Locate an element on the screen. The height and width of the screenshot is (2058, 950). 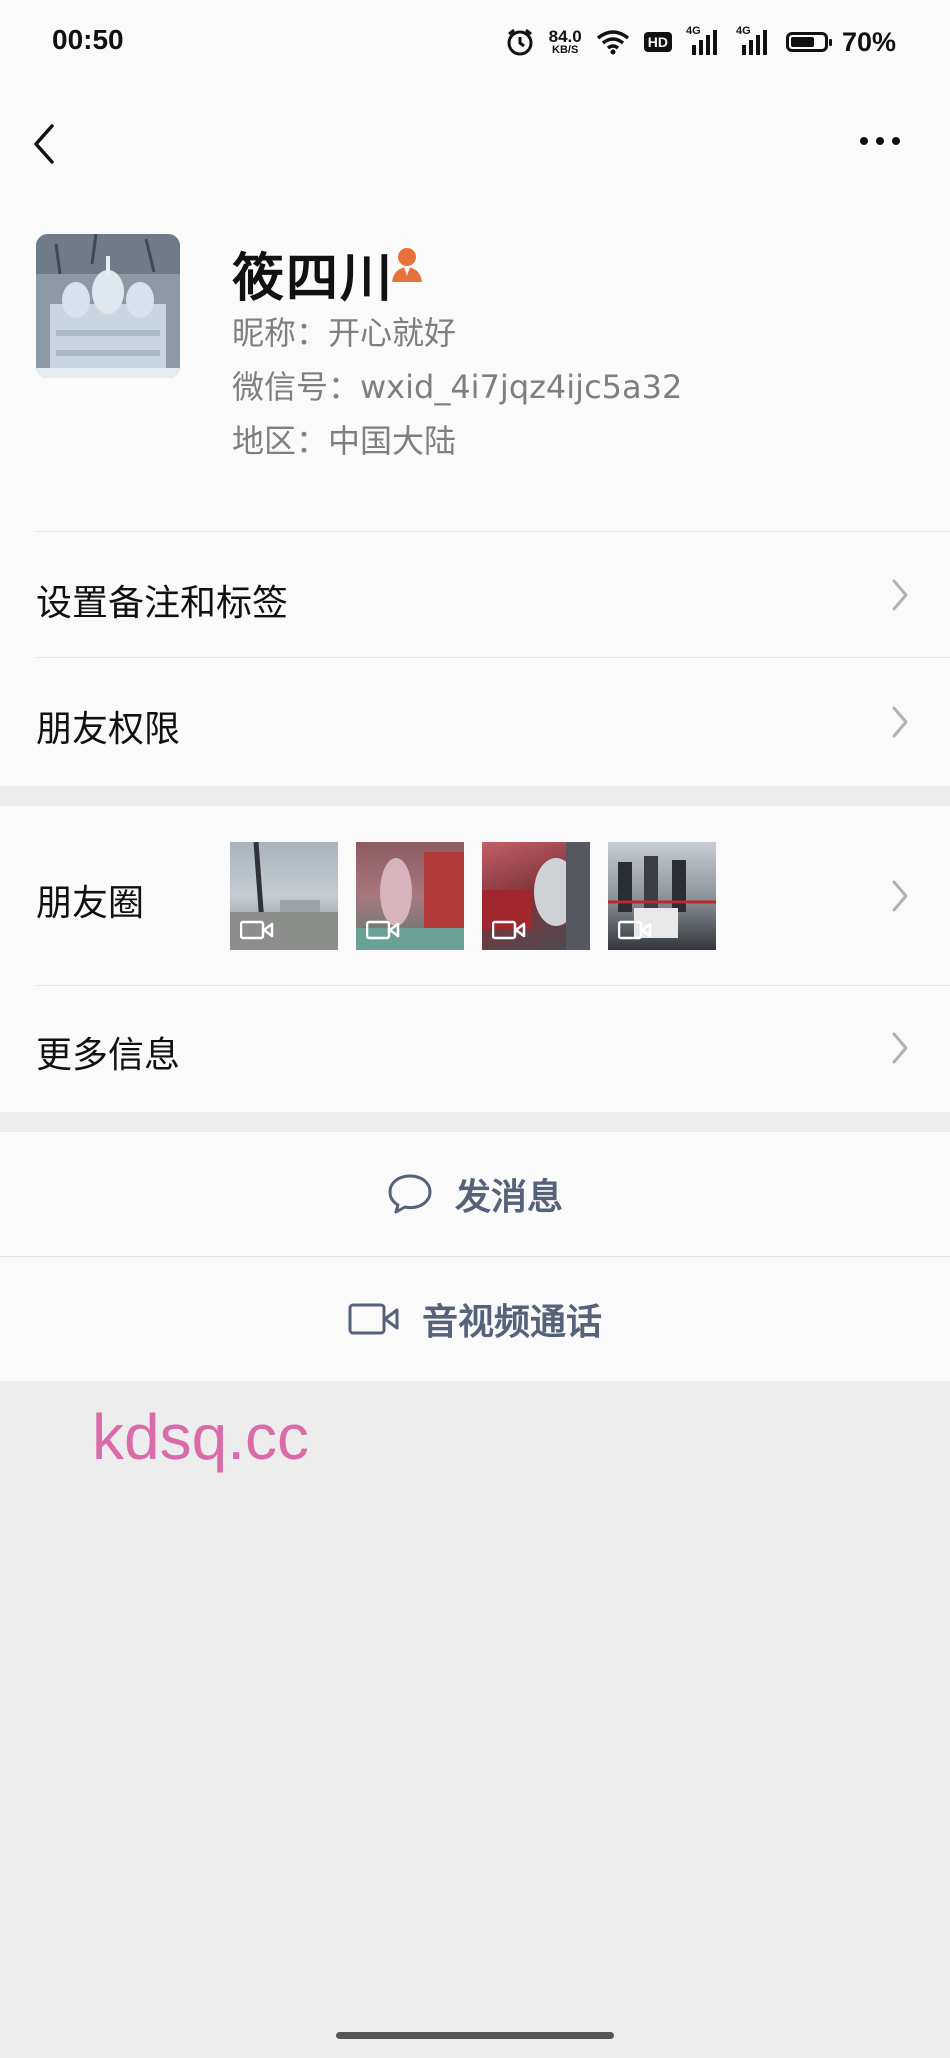
signal-icon-2: 4G is located at coordinates (754, 41).